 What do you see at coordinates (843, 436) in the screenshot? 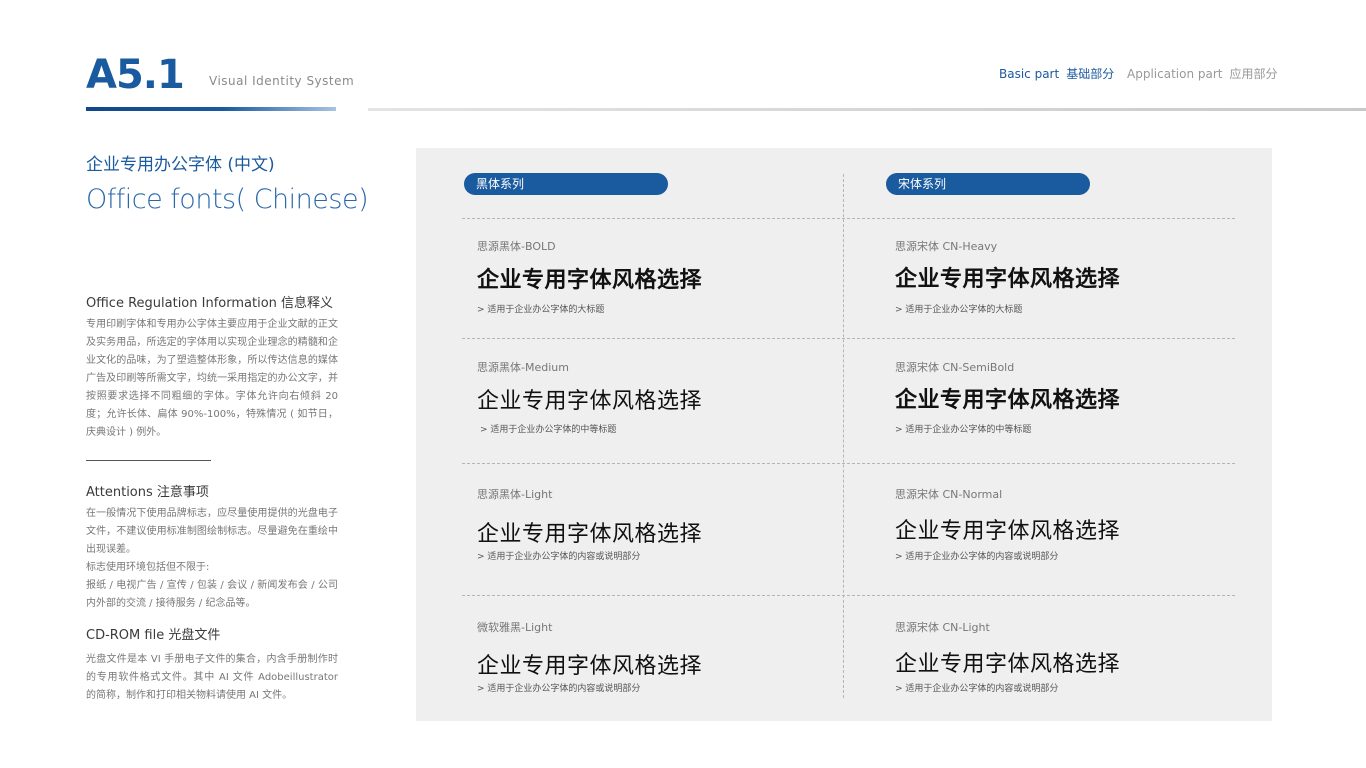
I see `column-divider` at bounding box center [843, 436].